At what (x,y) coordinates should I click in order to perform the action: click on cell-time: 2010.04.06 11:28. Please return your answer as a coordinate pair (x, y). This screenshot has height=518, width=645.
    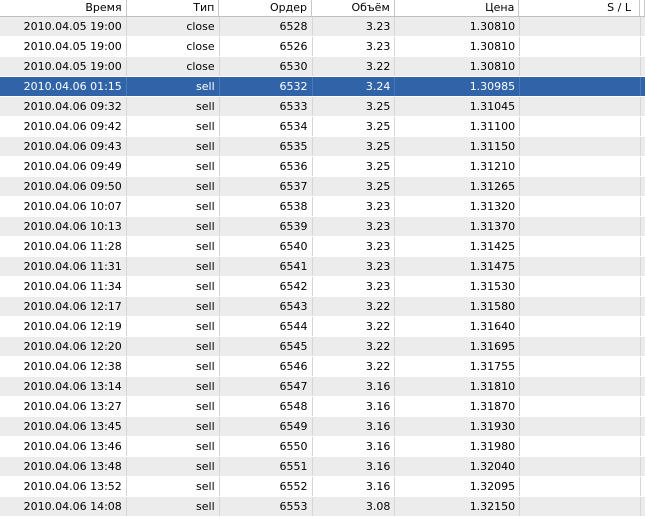
    Looking at the image, I should click on (63, 246).